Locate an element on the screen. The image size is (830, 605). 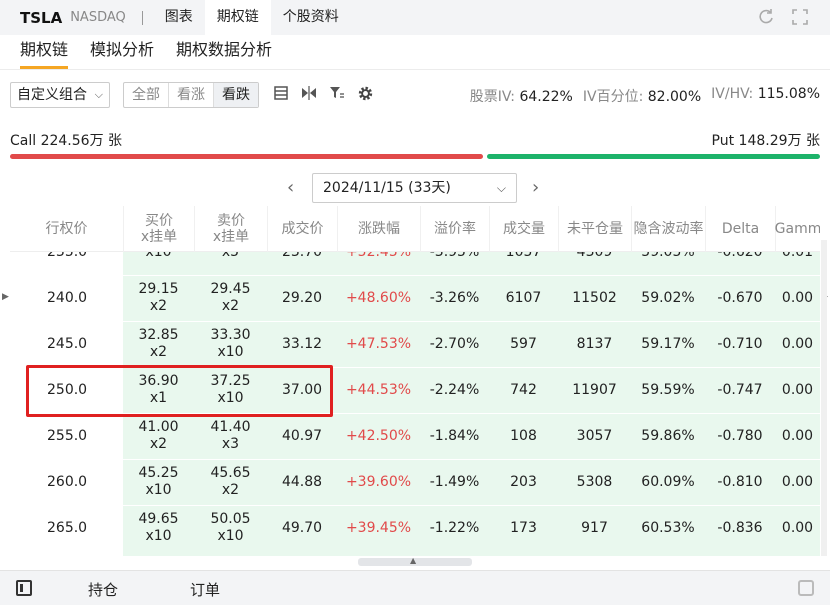
expand-icon is located at coordinates (800, 18).